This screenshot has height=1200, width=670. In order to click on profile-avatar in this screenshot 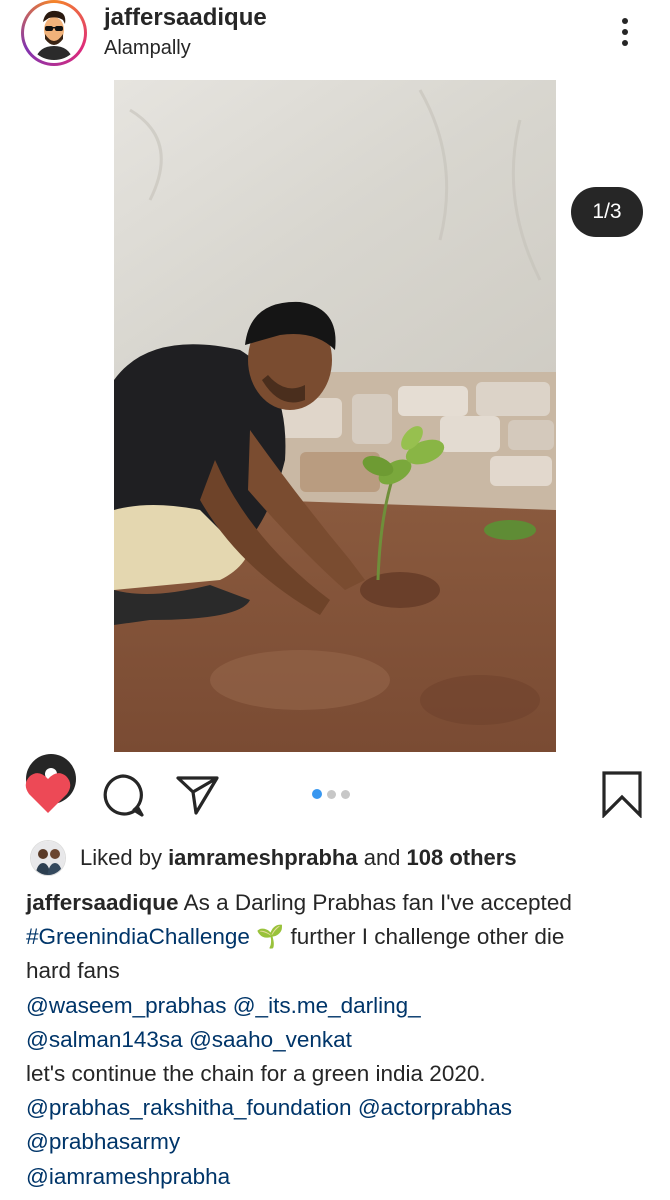, I will do `click(54, 33)`.